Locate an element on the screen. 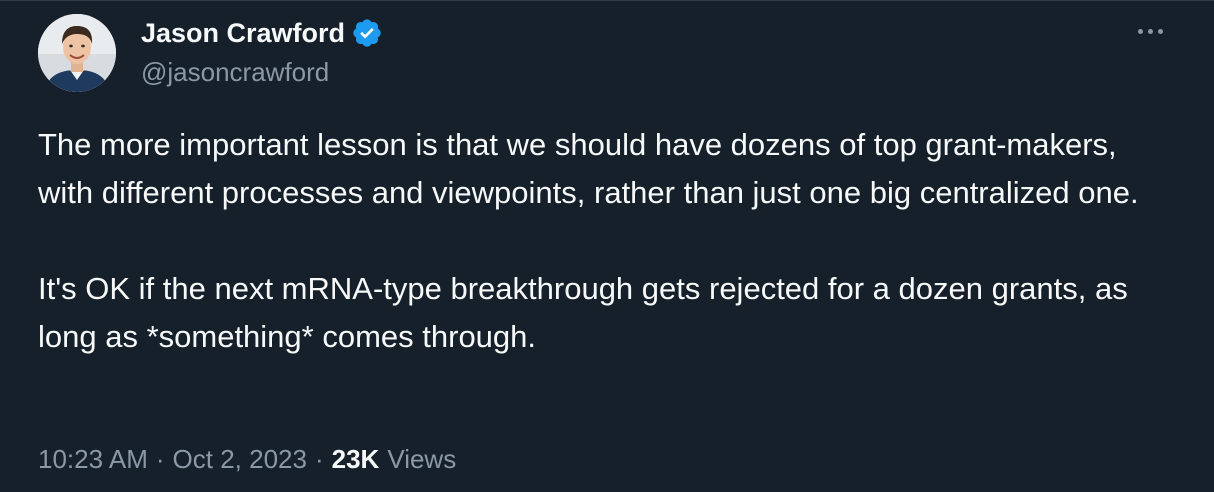  author-display-name: Jason Crawford is located at coordinates (243, 33).